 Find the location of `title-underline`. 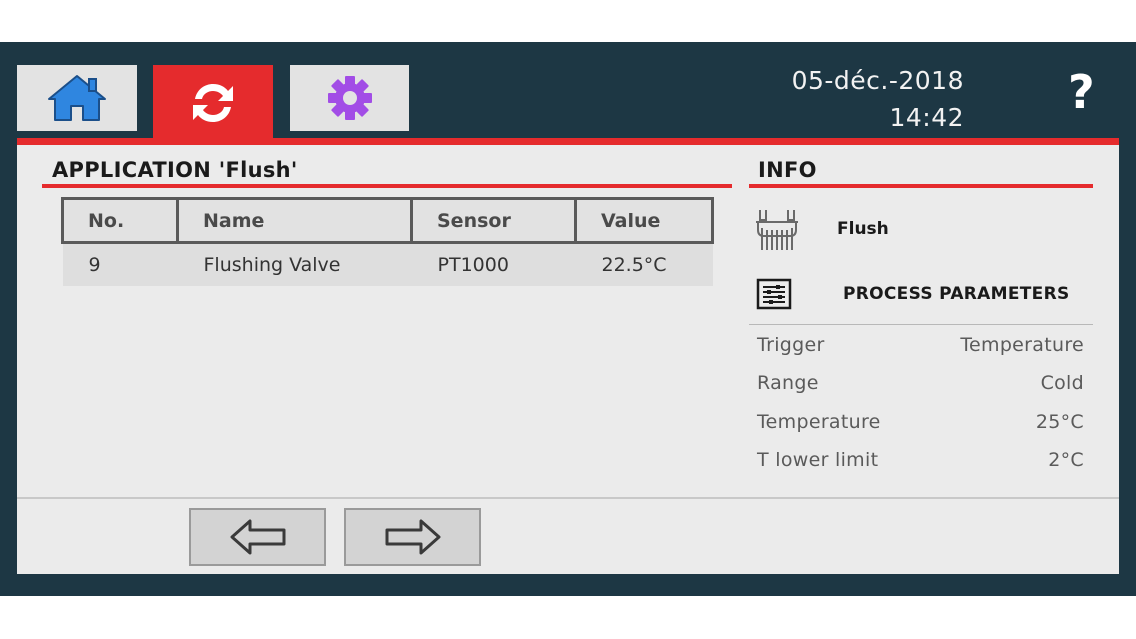

title-underline is located at coordinates (387, 186).